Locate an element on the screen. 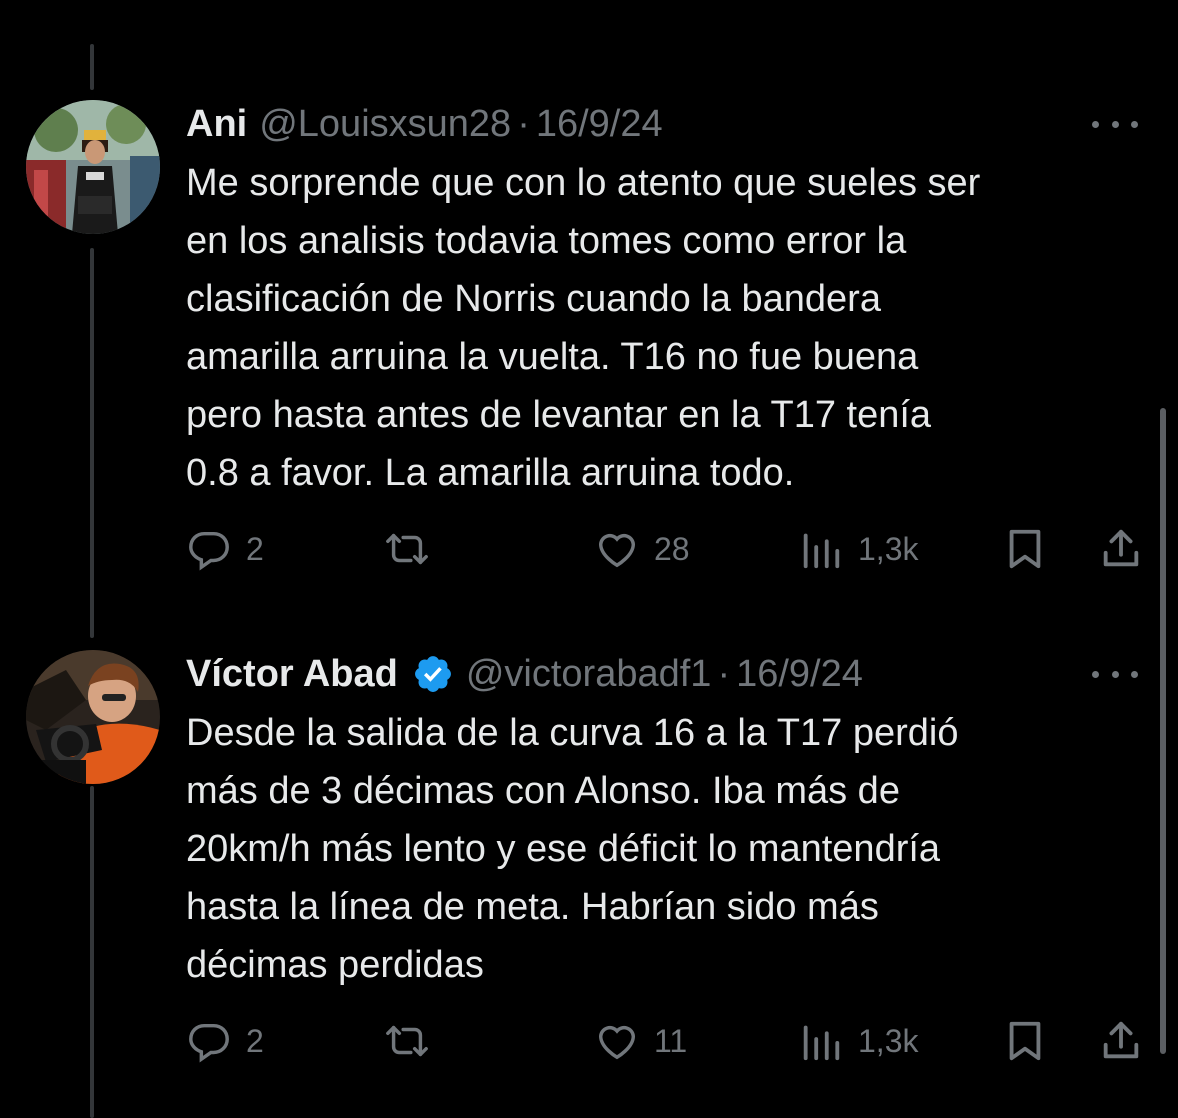  like-button: 28 is located at coordinates (642, 549).